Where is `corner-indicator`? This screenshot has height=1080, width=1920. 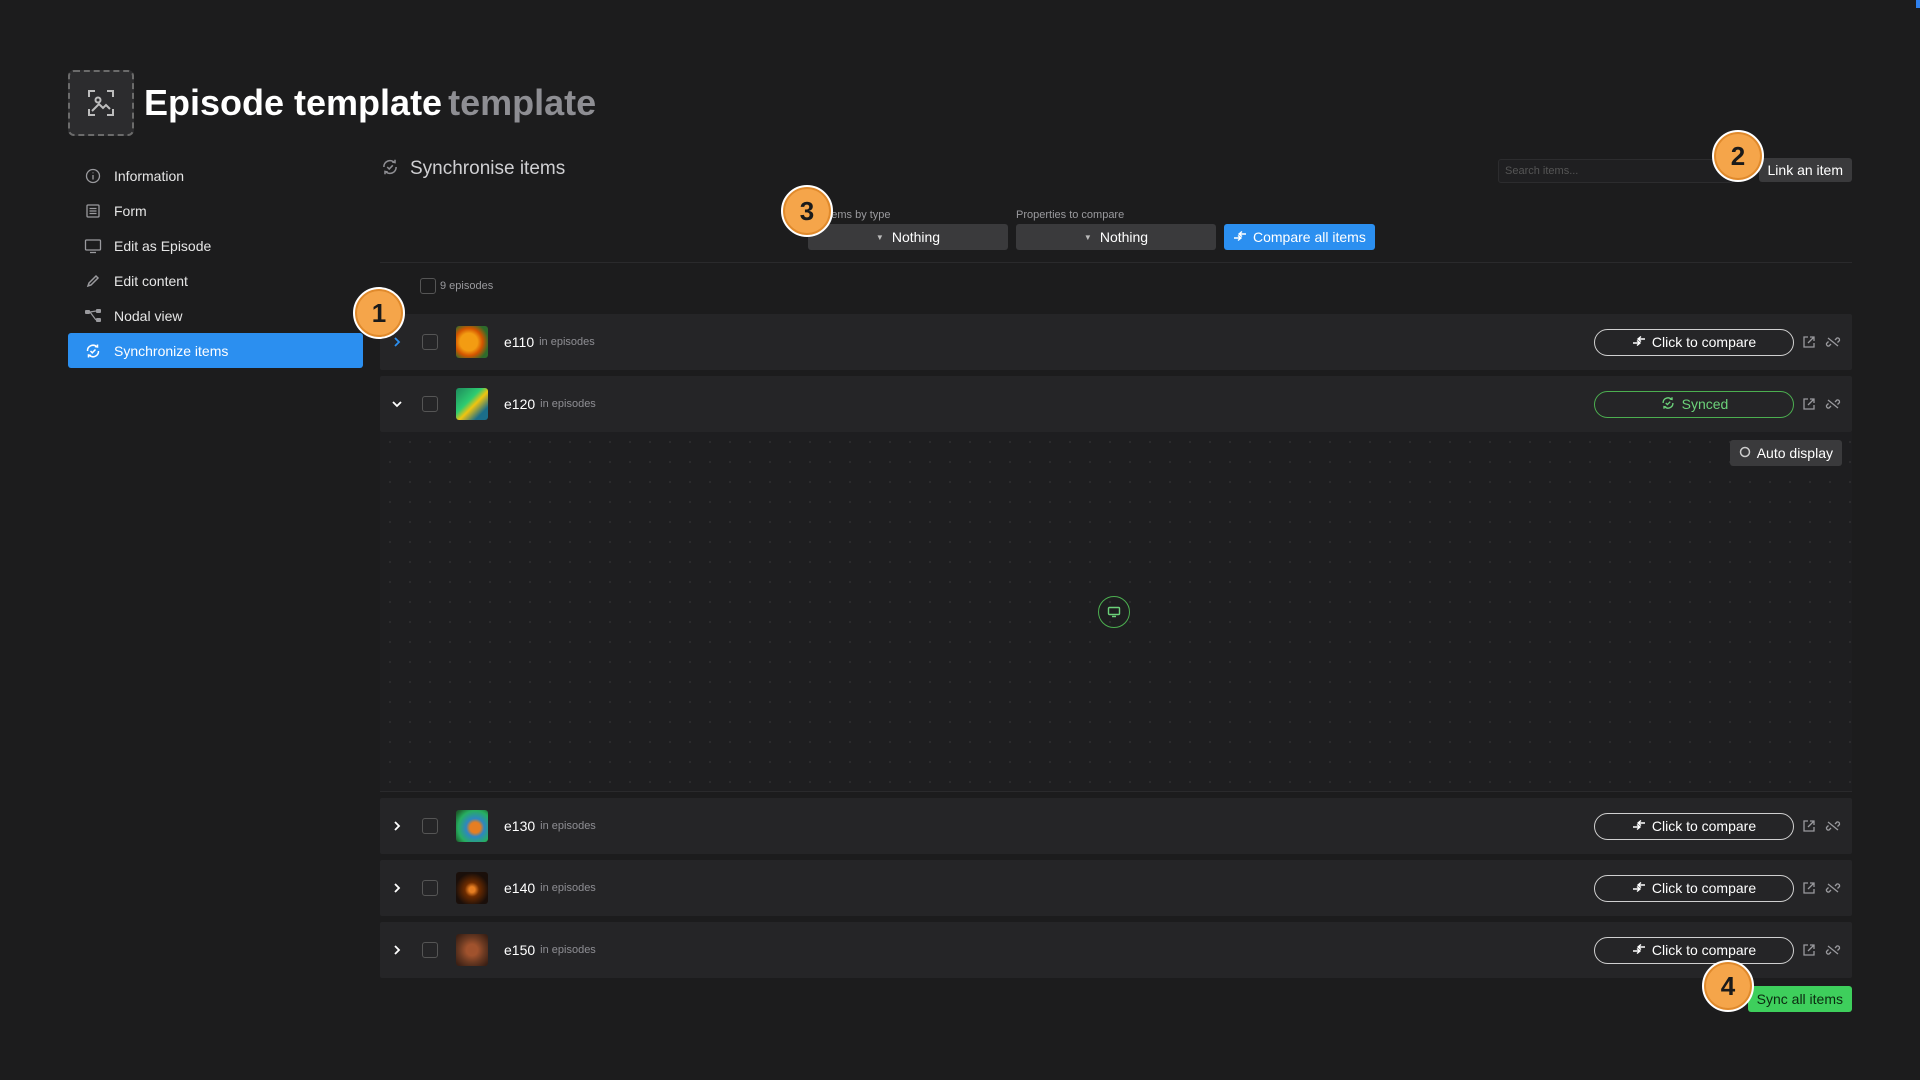 corner-indicator is located at coordinates (1918, 4).